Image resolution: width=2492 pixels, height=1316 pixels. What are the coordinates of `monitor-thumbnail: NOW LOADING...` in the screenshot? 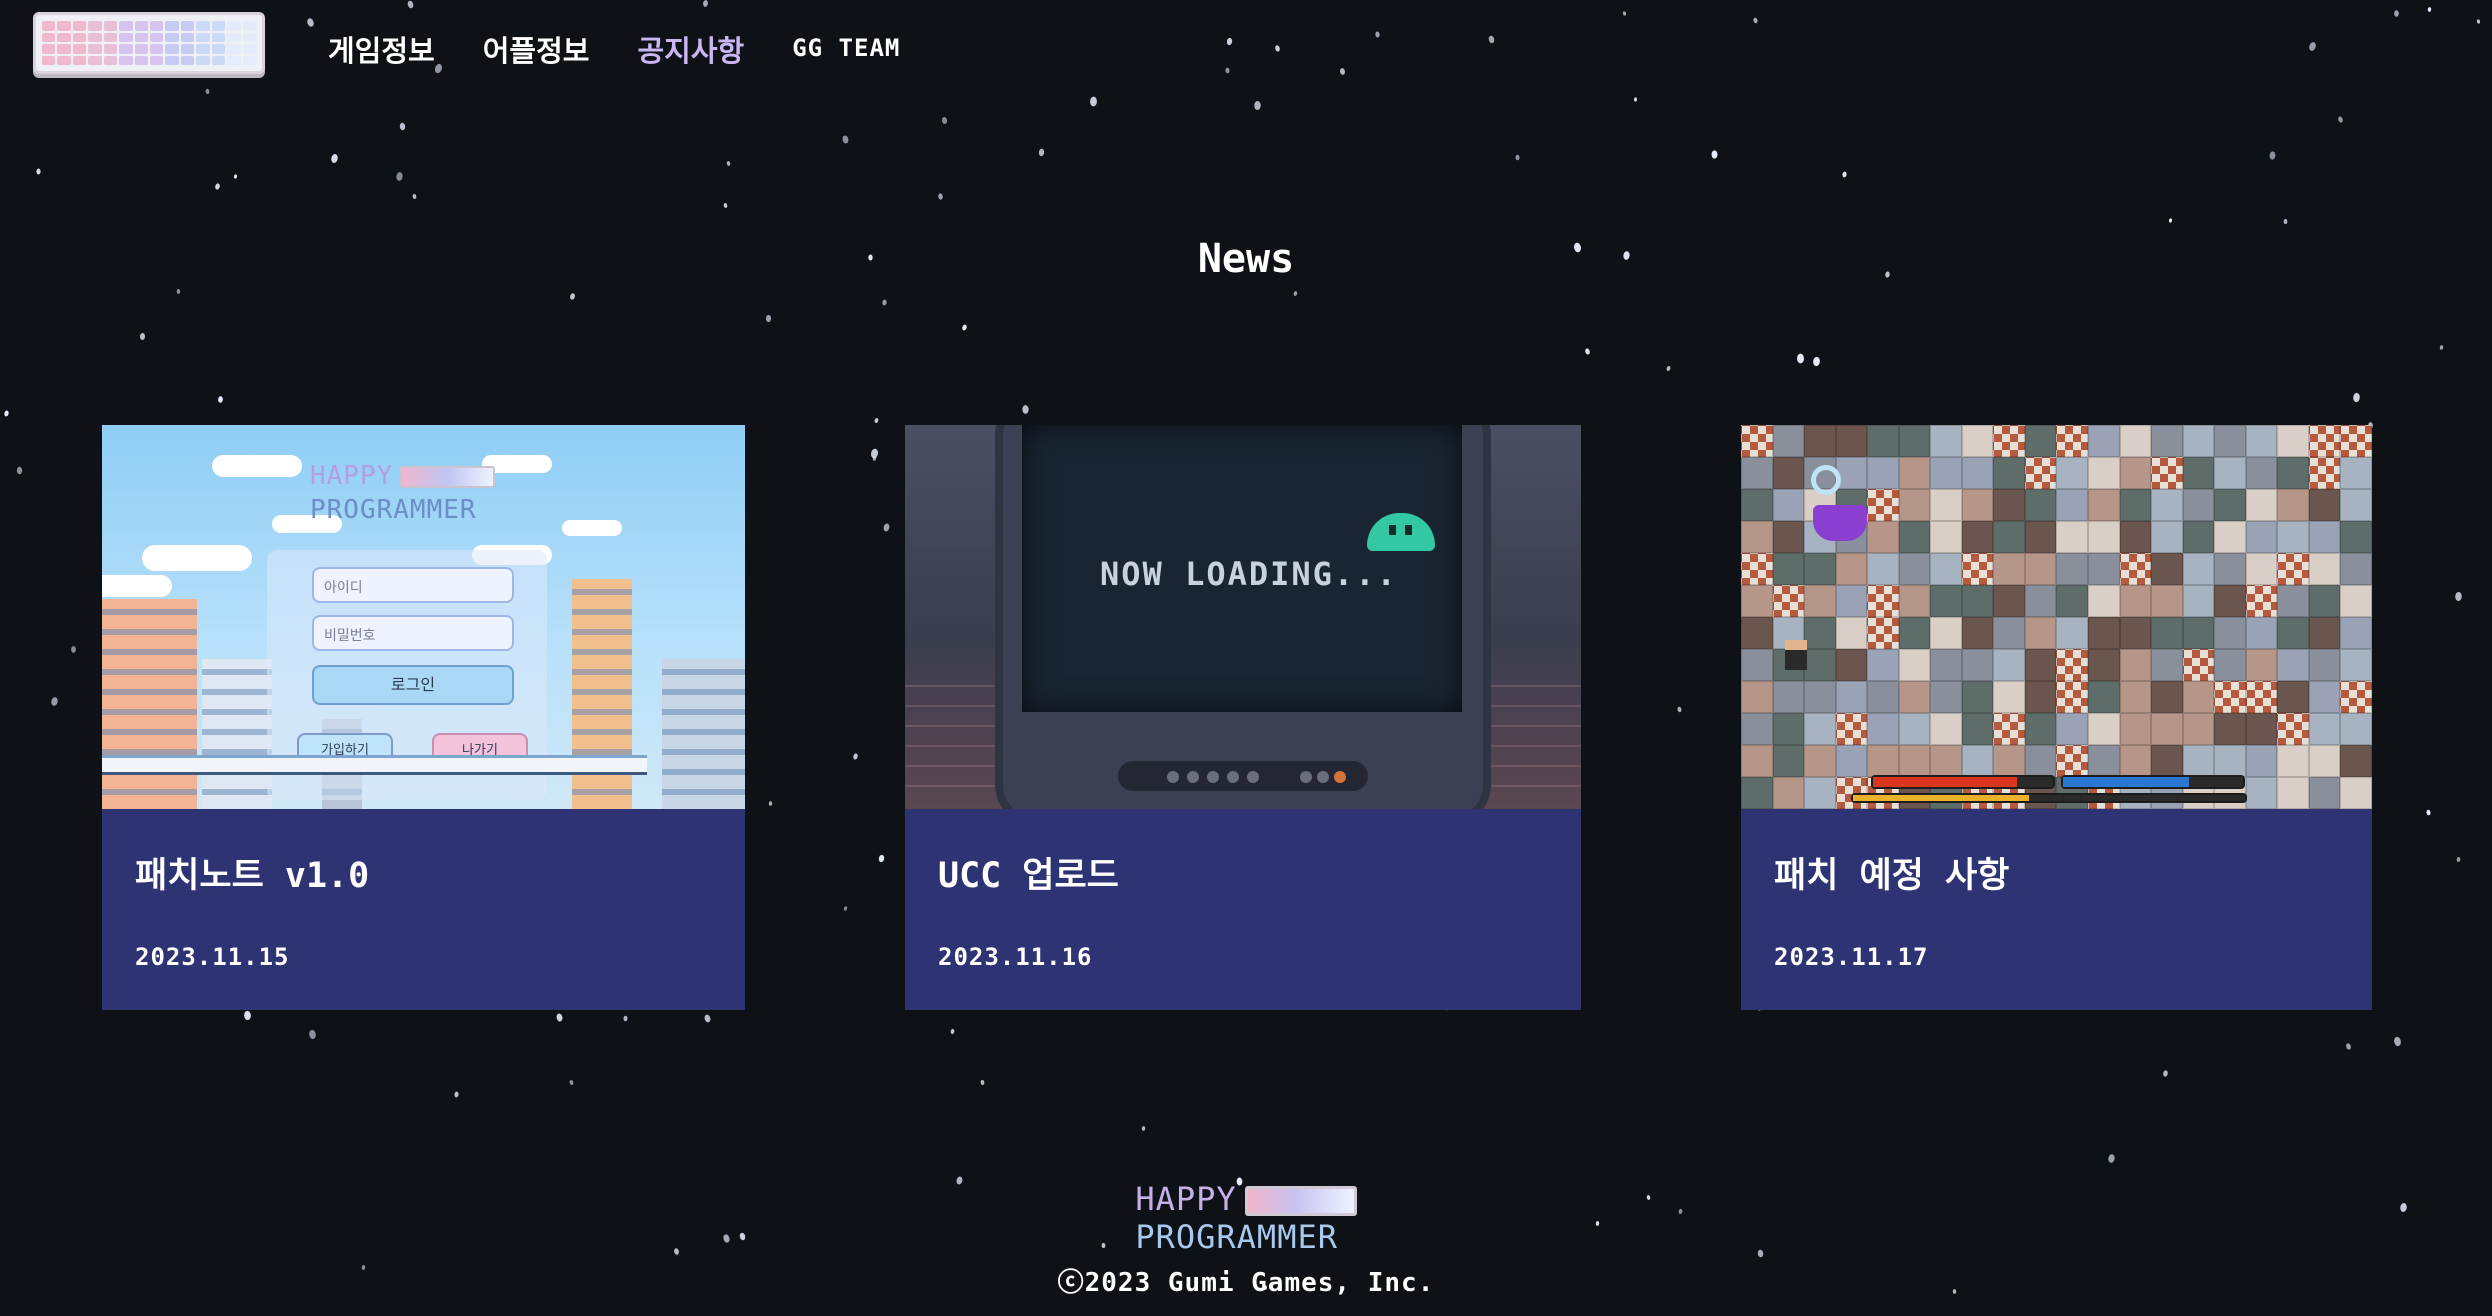 It's located at (1243, 617).